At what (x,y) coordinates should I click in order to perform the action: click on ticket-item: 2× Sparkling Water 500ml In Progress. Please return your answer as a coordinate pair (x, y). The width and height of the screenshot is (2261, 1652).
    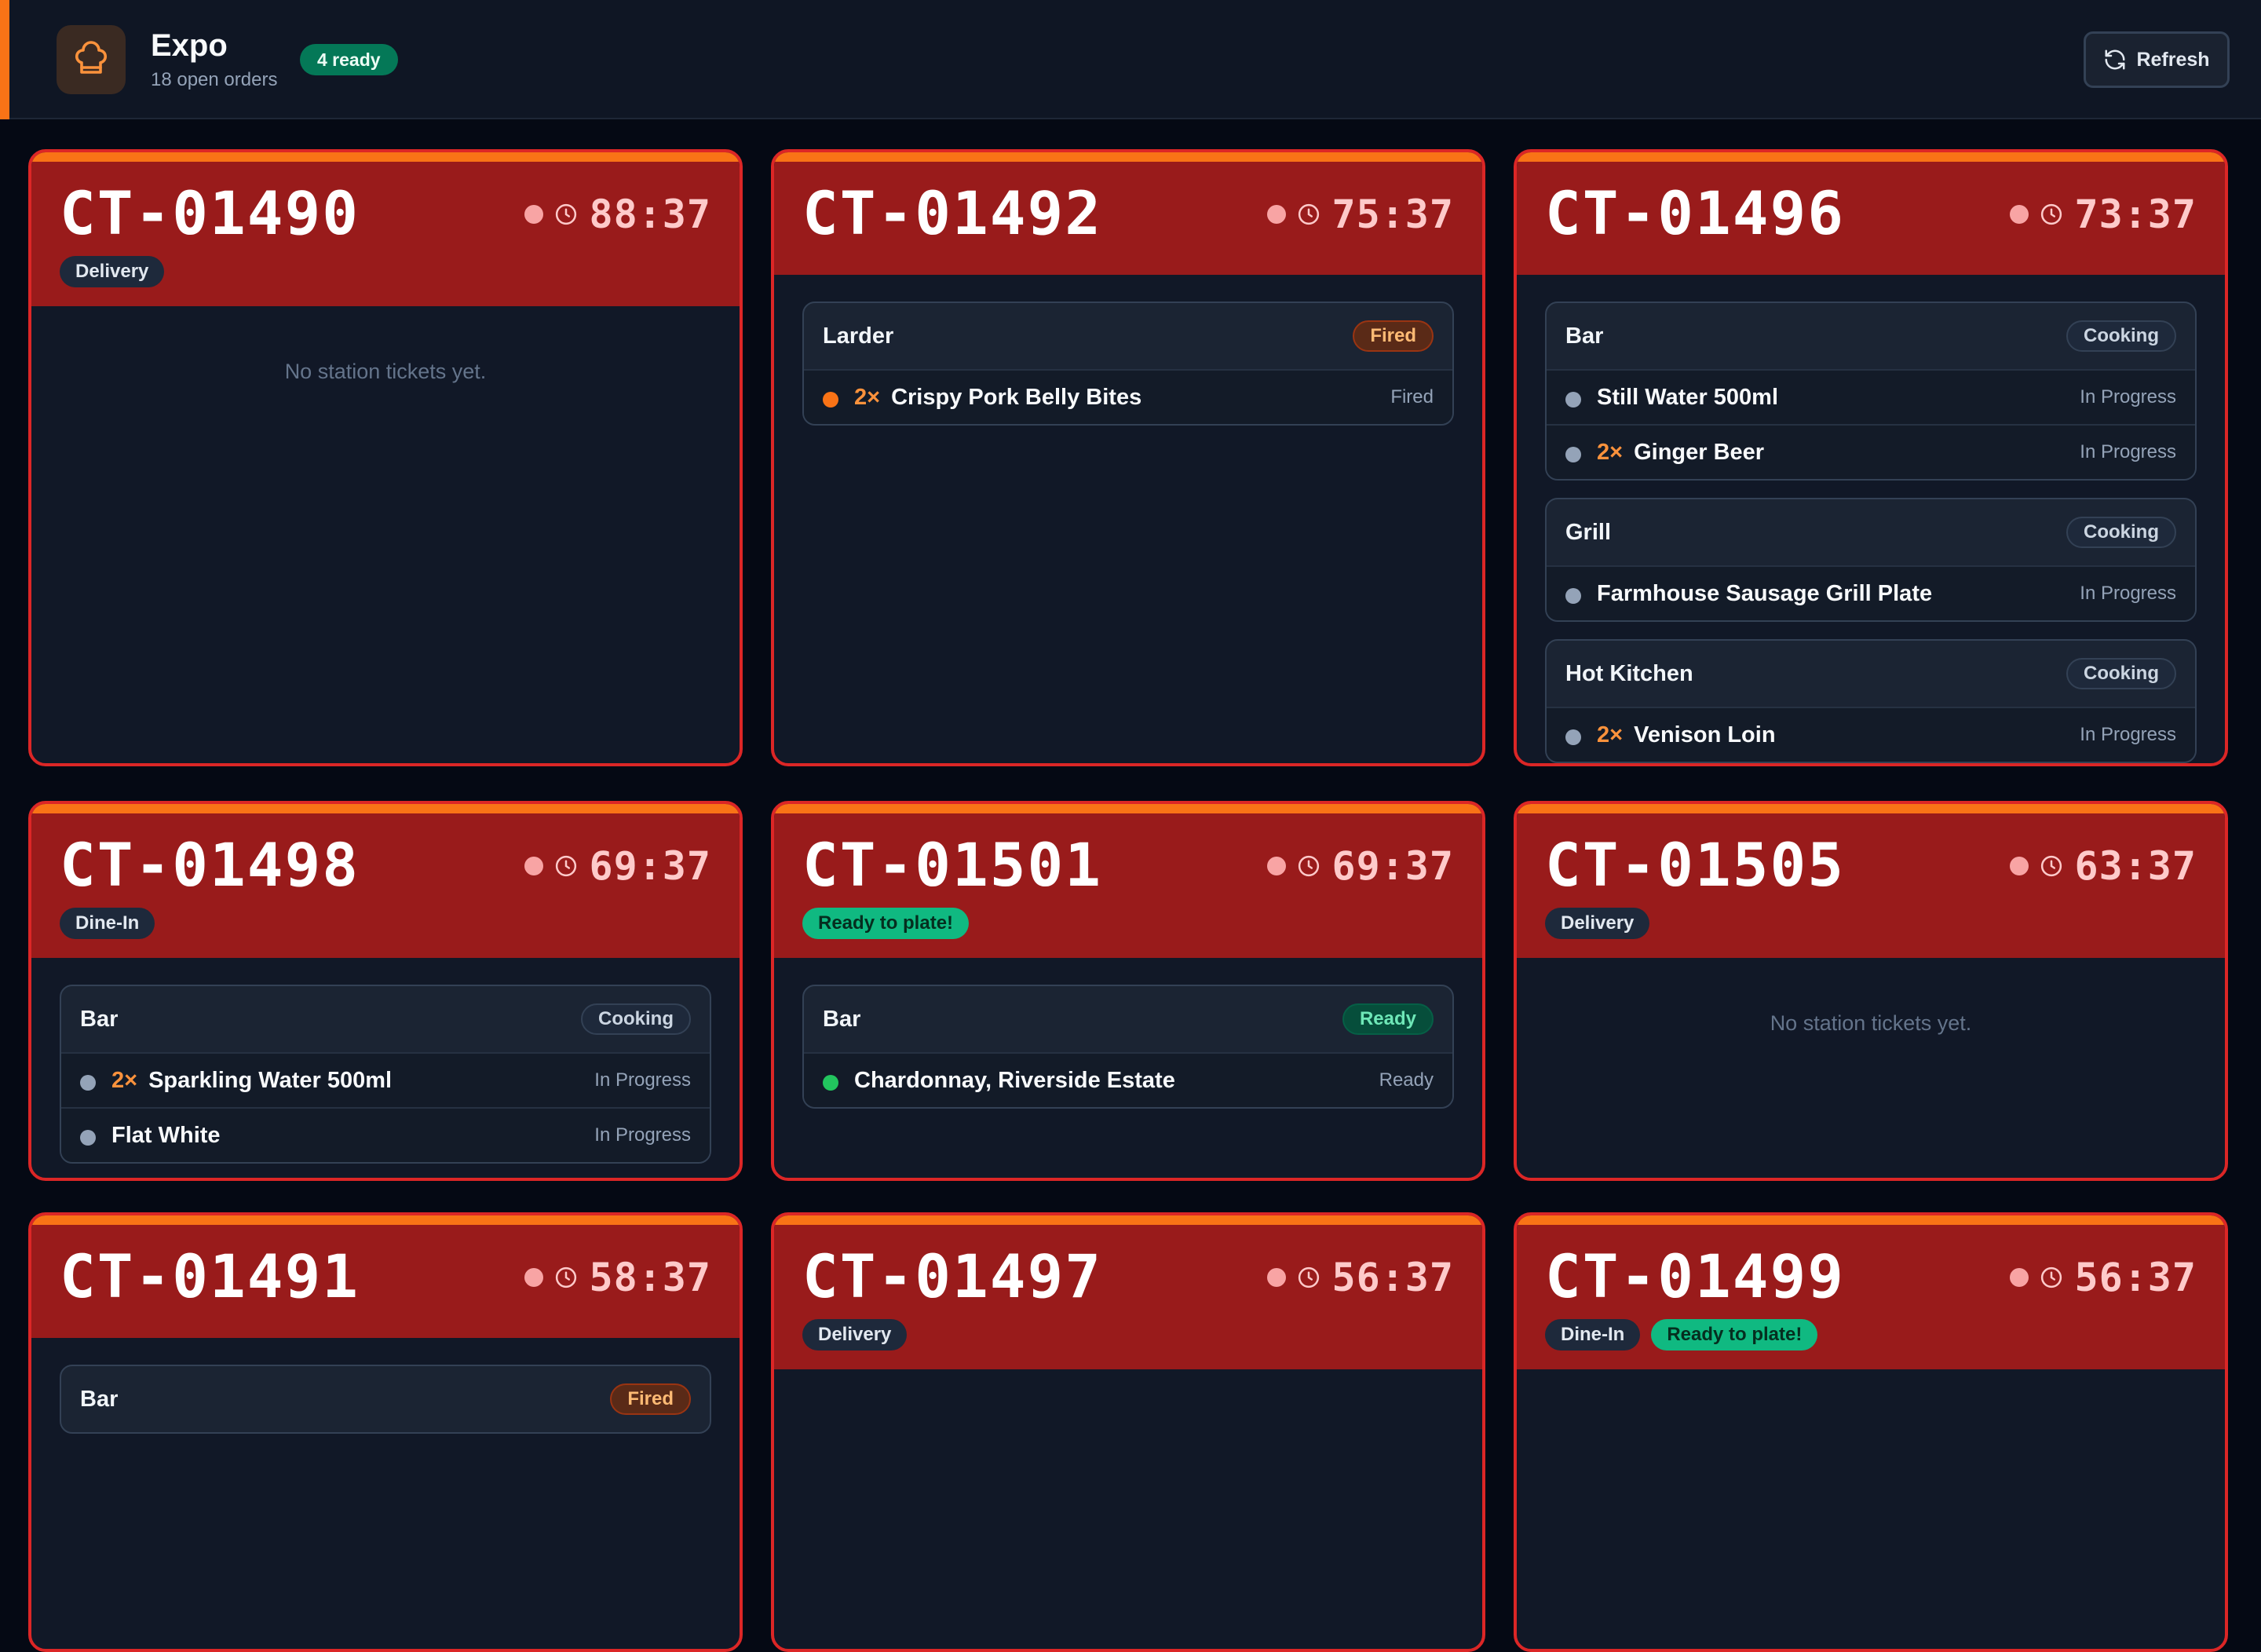
    Looking at the image, I should click on (385, 1079).